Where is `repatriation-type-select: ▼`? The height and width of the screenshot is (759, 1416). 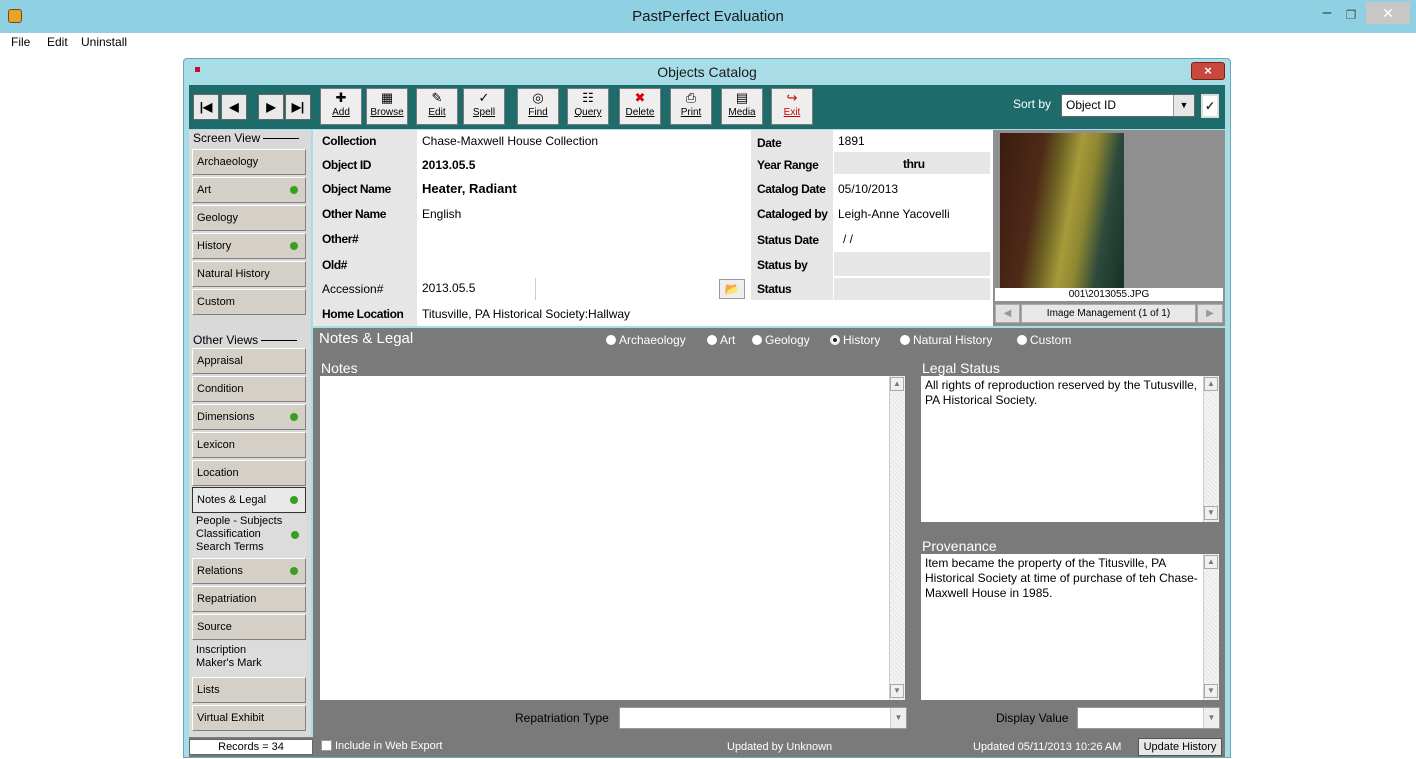 repatriation-type-select: ▼ is located at coordinates (763, 718).